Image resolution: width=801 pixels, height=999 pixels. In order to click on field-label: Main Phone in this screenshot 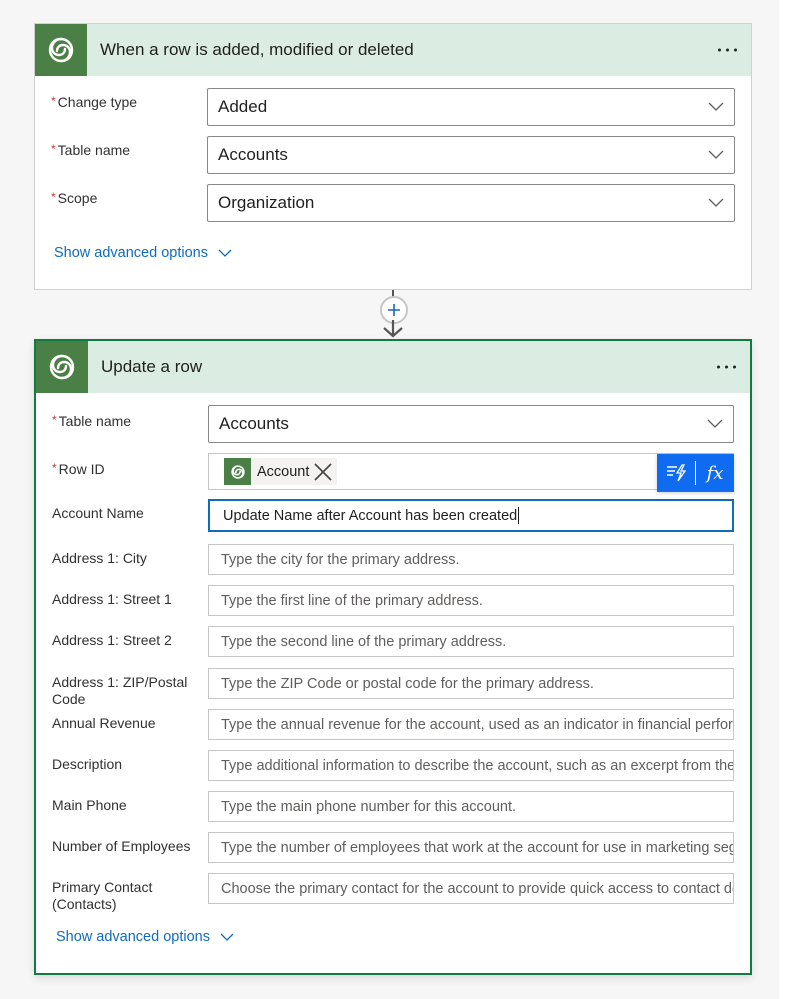, I will do `click(89, 805)`.